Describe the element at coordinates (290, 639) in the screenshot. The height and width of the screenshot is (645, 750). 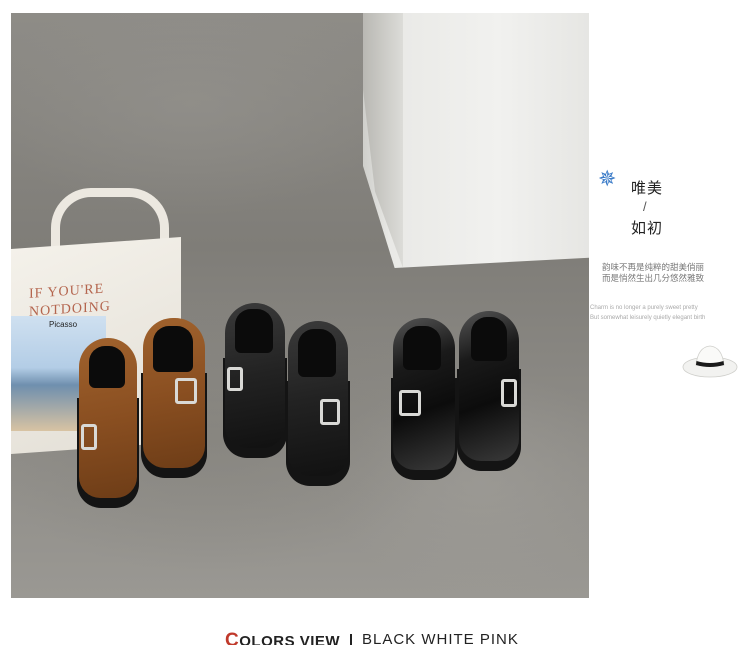
I see `colors-view-rest: OLORS VIEW` at that location.